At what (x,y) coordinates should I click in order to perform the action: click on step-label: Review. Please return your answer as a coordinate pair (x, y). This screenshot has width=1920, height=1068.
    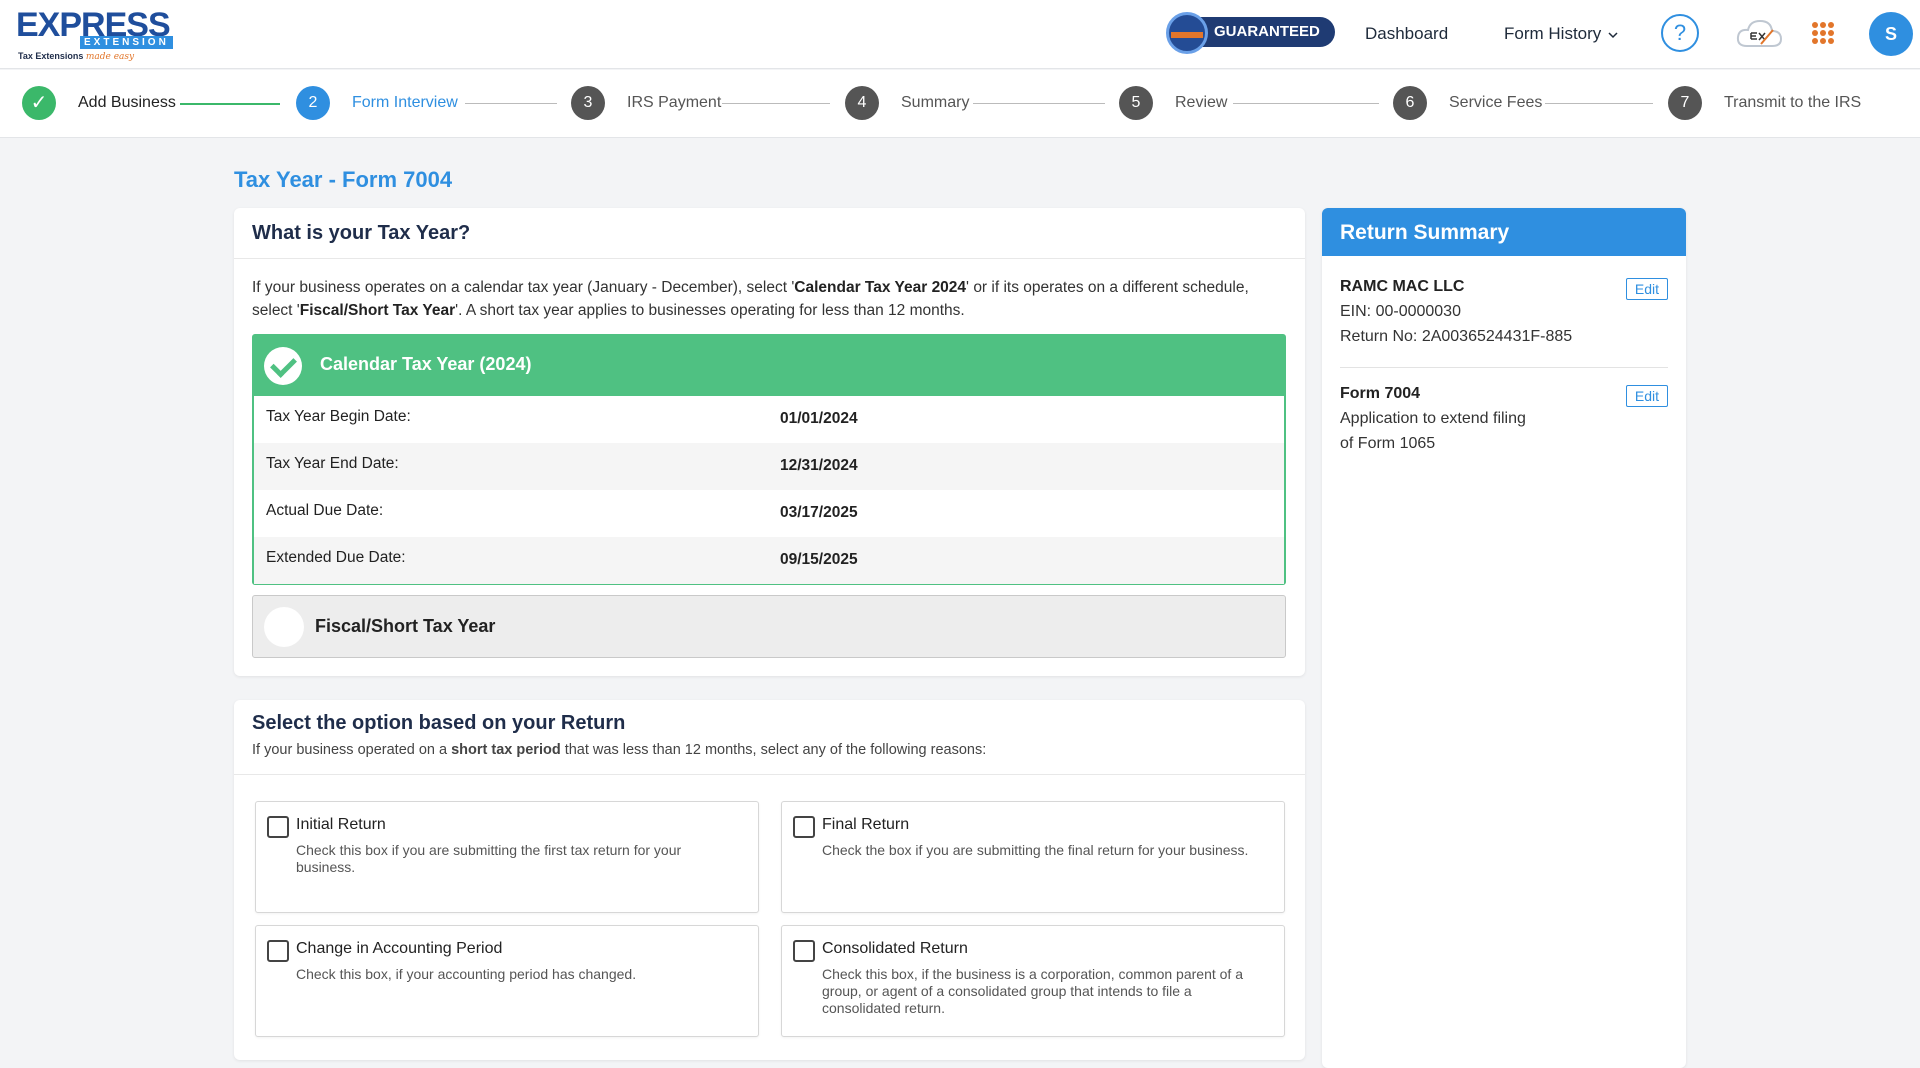
    Looking at the image, I should click on (1201, 102).